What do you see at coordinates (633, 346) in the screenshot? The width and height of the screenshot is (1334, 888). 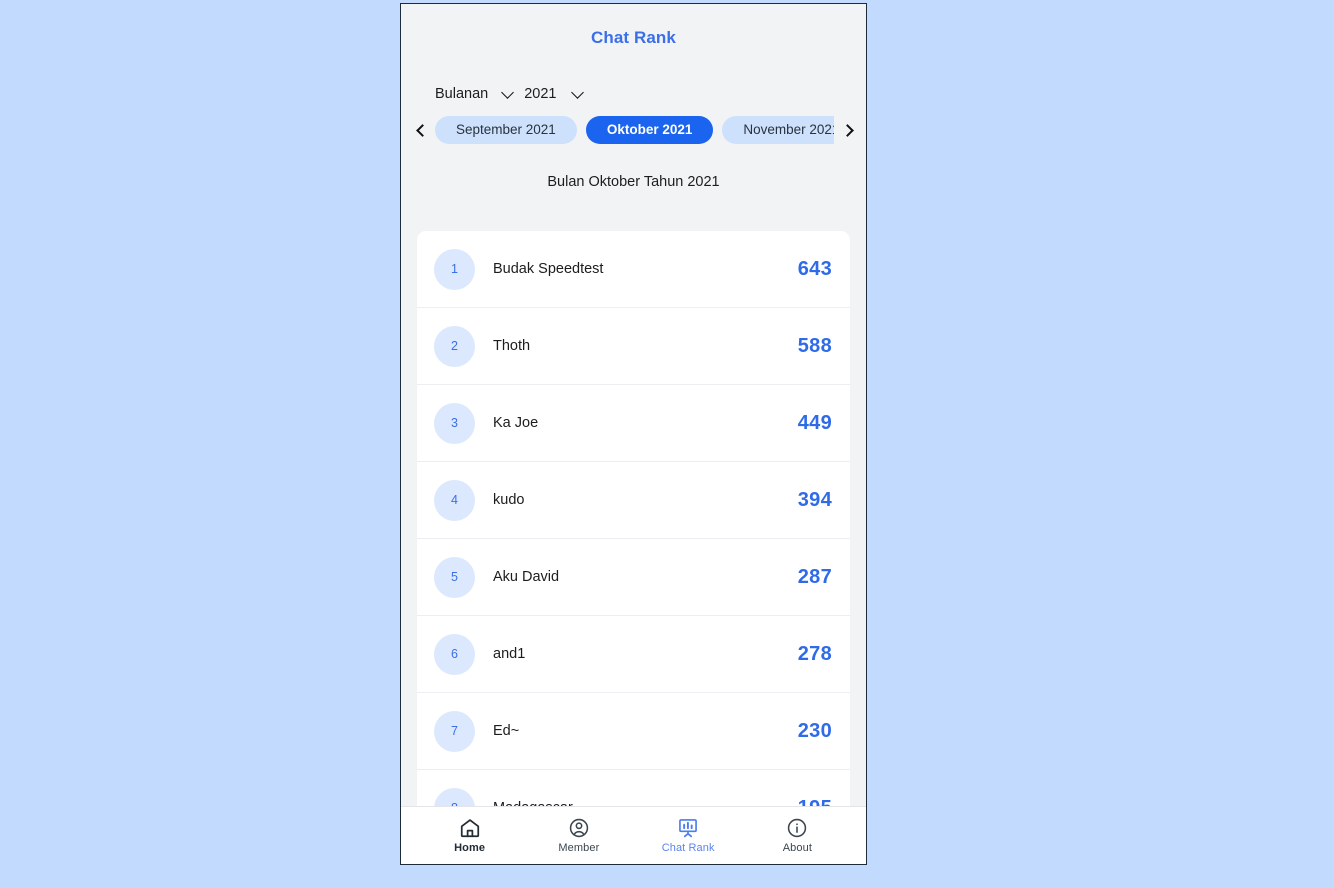 I see `table-row: 2 Thoth 588` at bounding box center [633, 346].